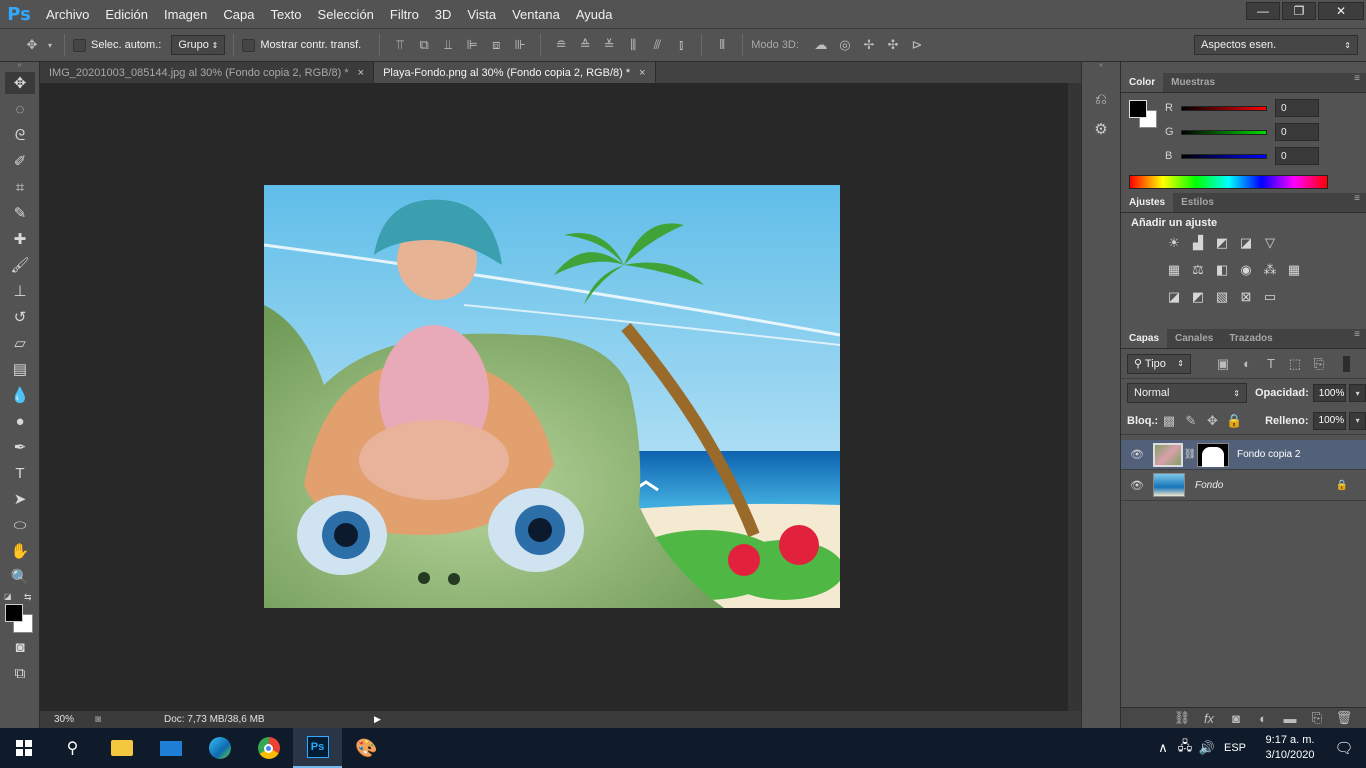 The image size is (1366, 768). Describe the element at coordinates (424, 45) in the screenshot. I see `align-vcenter-icon: ⧉` at that location.